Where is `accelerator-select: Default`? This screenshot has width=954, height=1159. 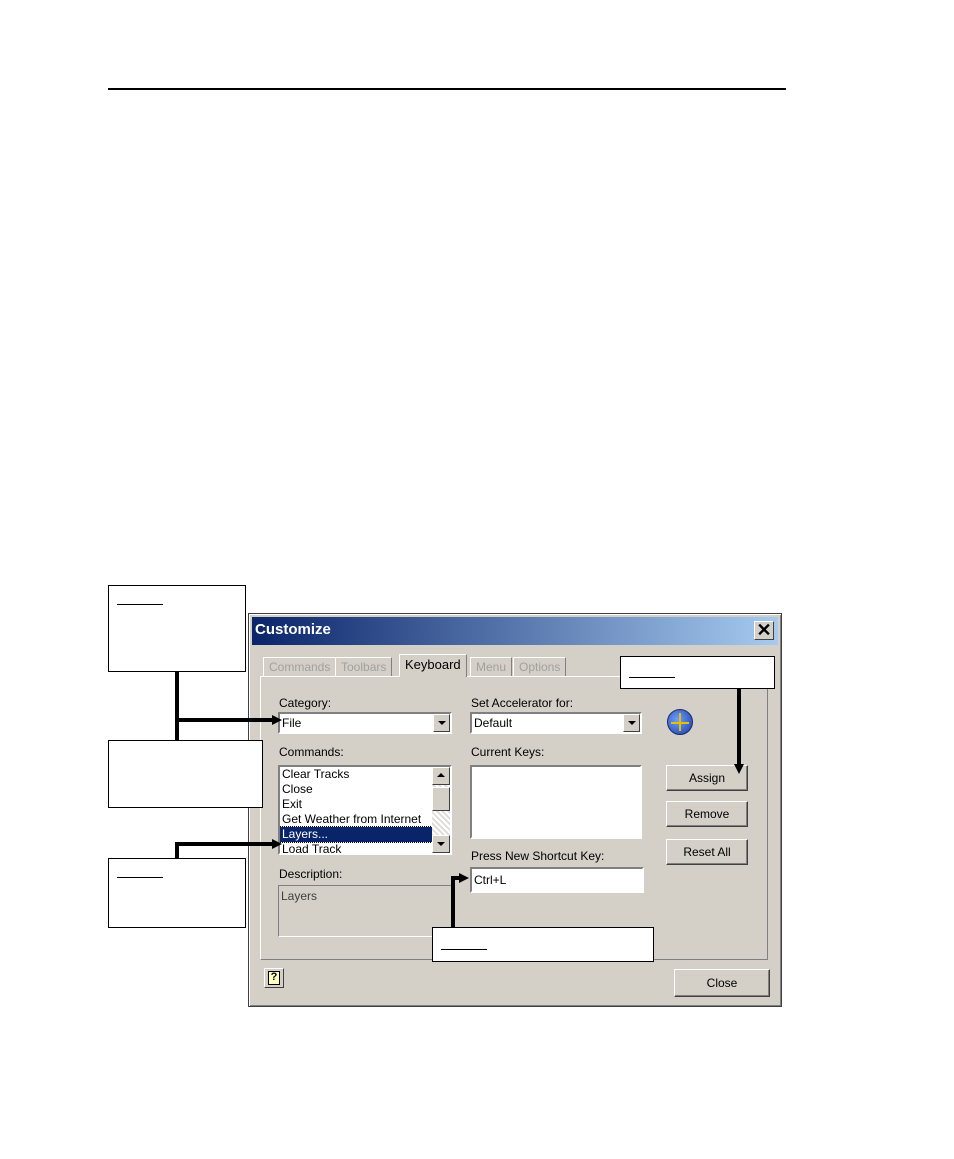
accelerator-select: Default is located at coordinates (556, 723).